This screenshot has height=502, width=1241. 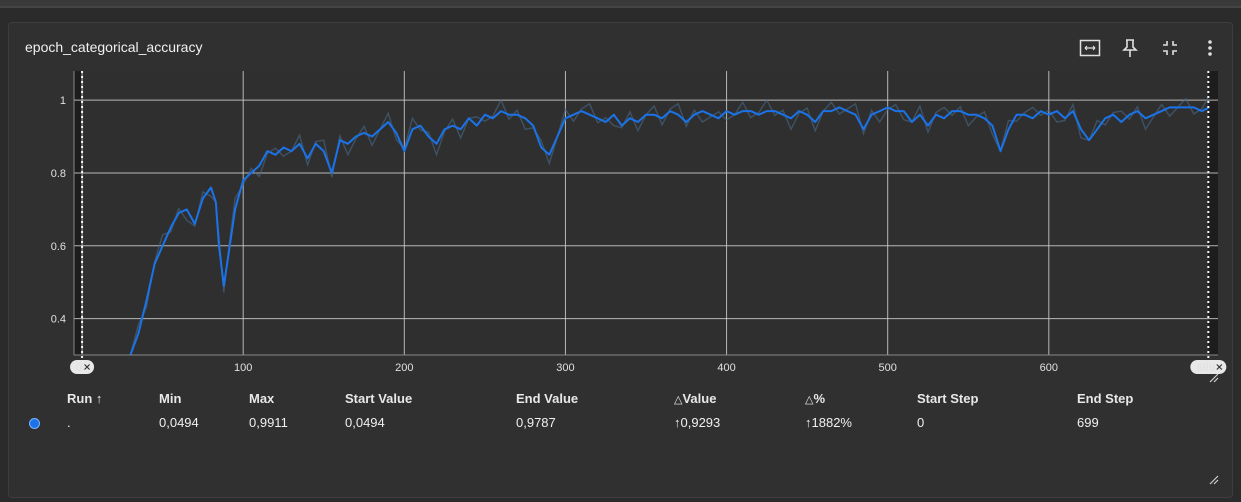 I want to click on range-marker-label: 0, so click(x=79, y=368).